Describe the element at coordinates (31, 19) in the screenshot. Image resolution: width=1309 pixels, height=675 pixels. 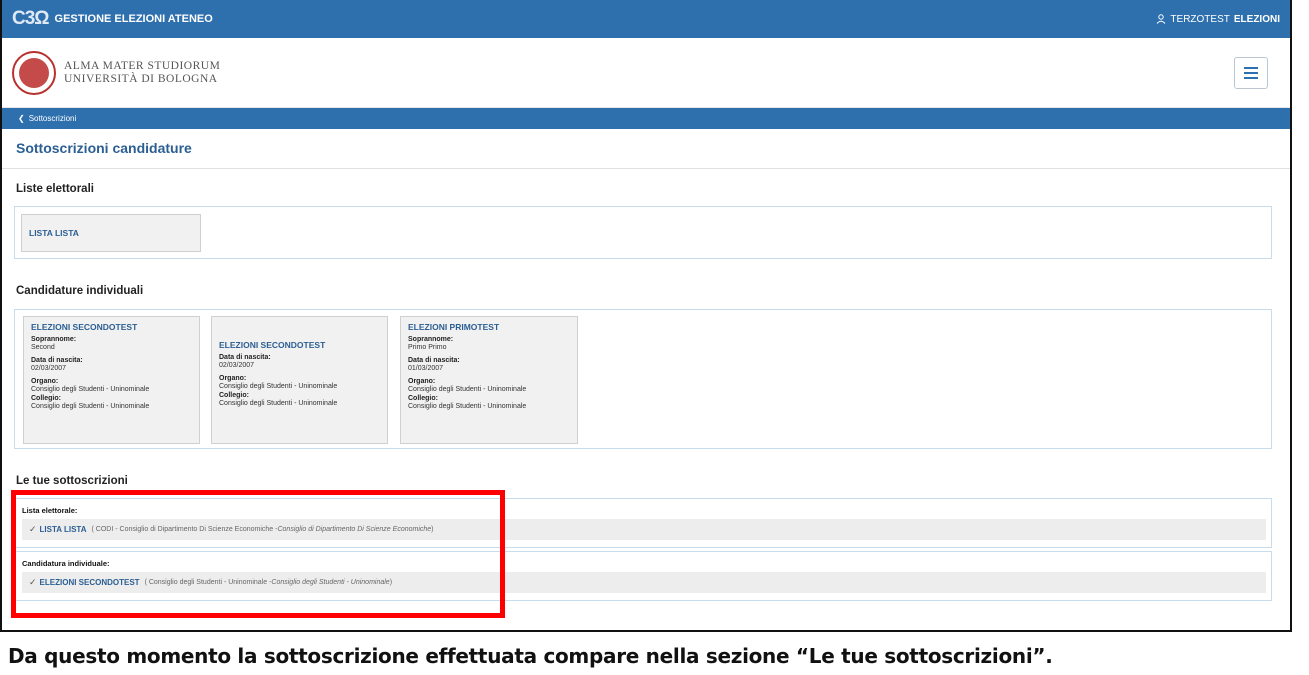
I see `app-logo: C3Ω` at that location.